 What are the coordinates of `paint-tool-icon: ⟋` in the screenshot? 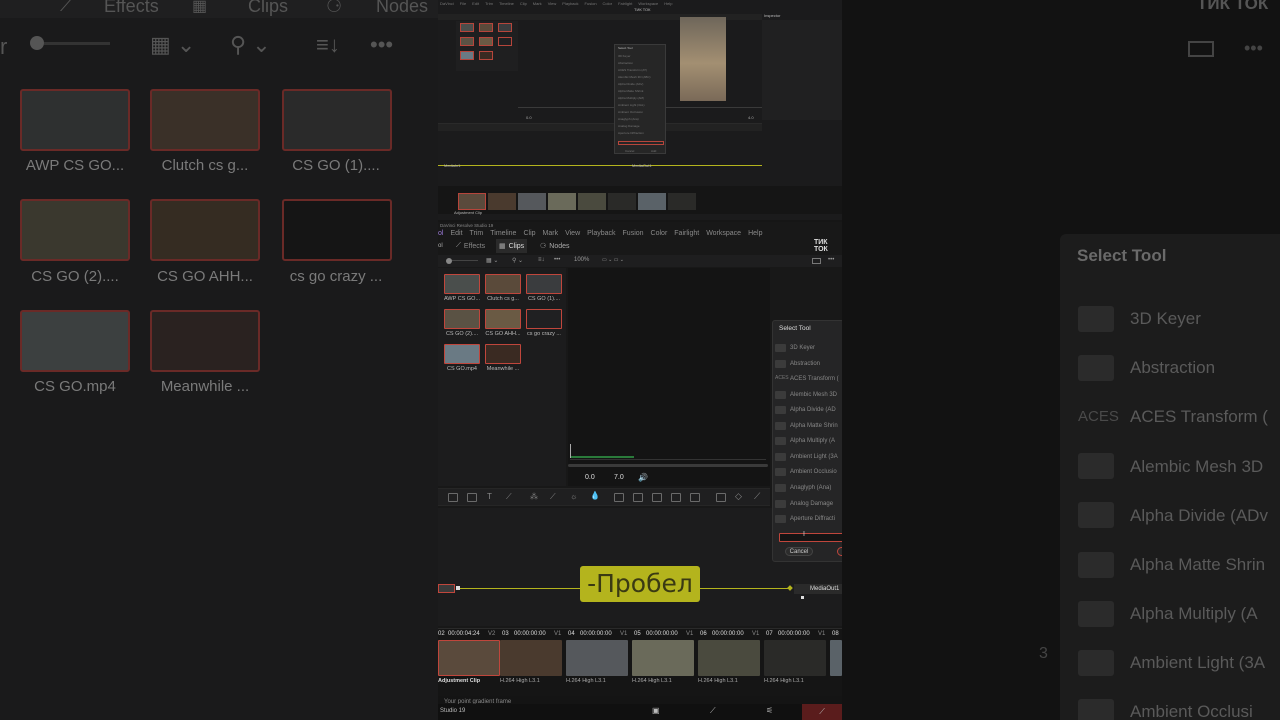 It's located at (509, 497).